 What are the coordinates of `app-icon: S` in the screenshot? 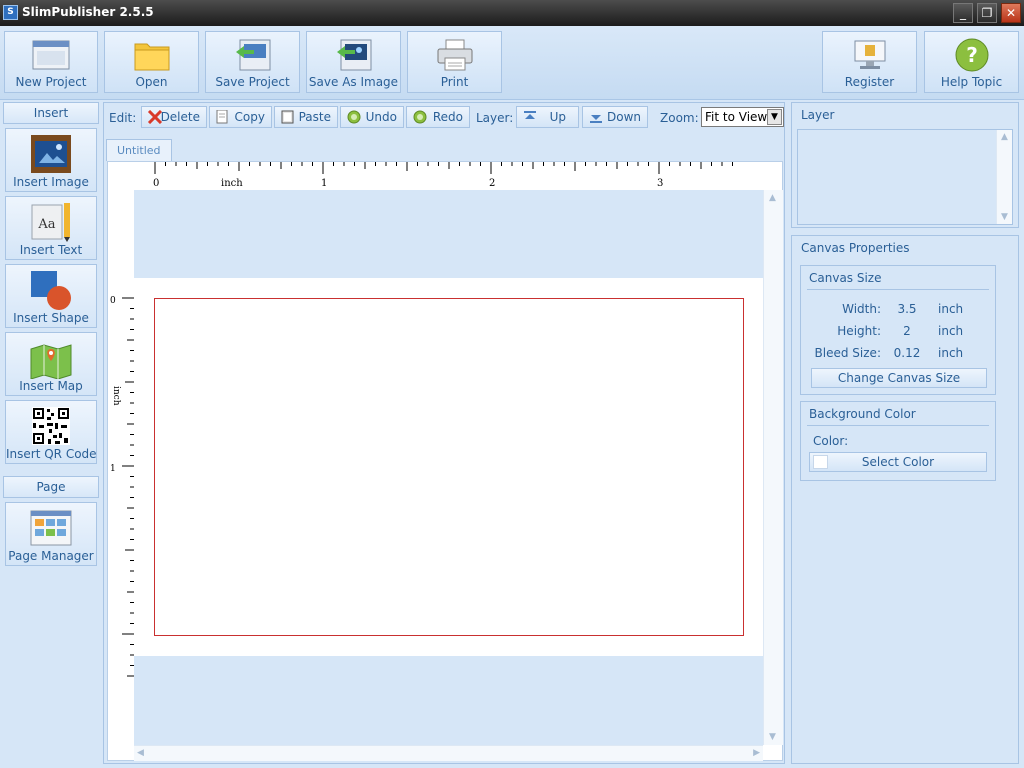 It's located at (10, 12).